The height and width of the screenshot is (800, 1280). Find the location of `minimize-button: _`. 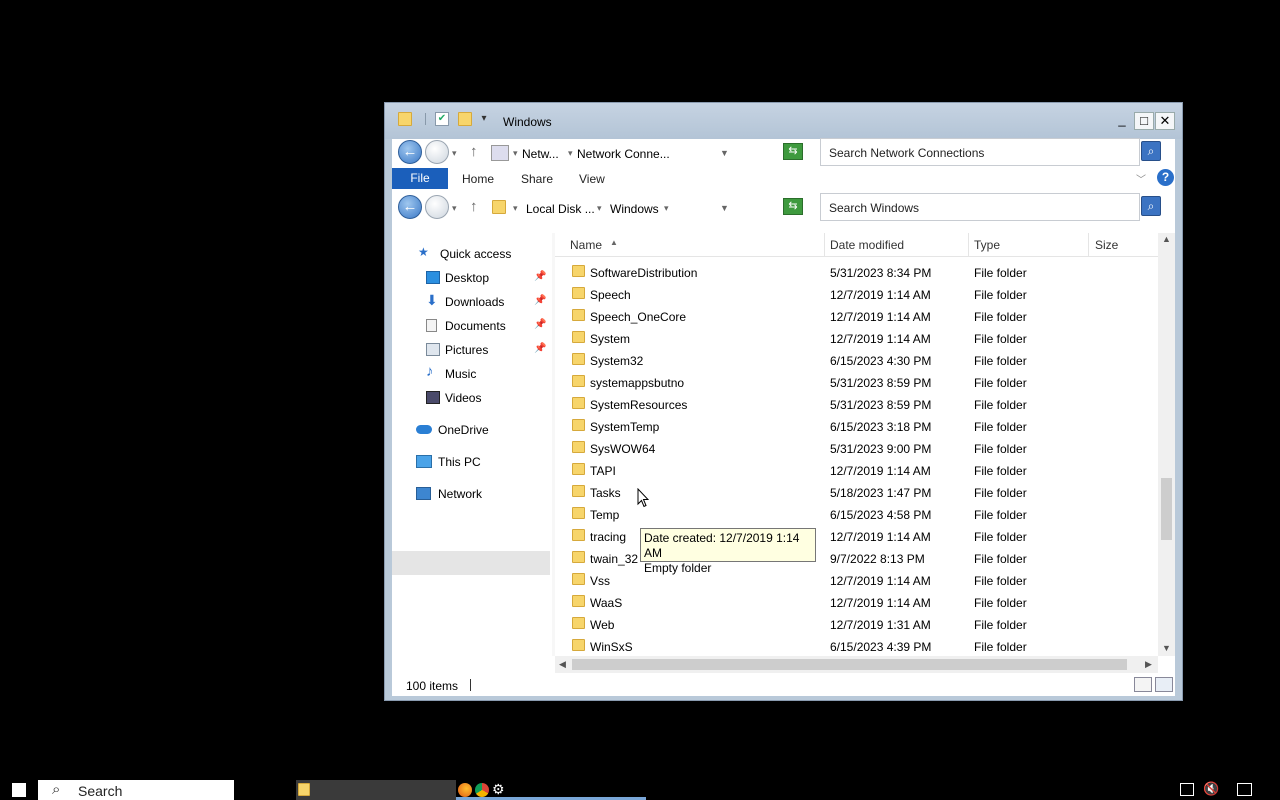

minimize-button: _ is located at coordinates (1122, 121).